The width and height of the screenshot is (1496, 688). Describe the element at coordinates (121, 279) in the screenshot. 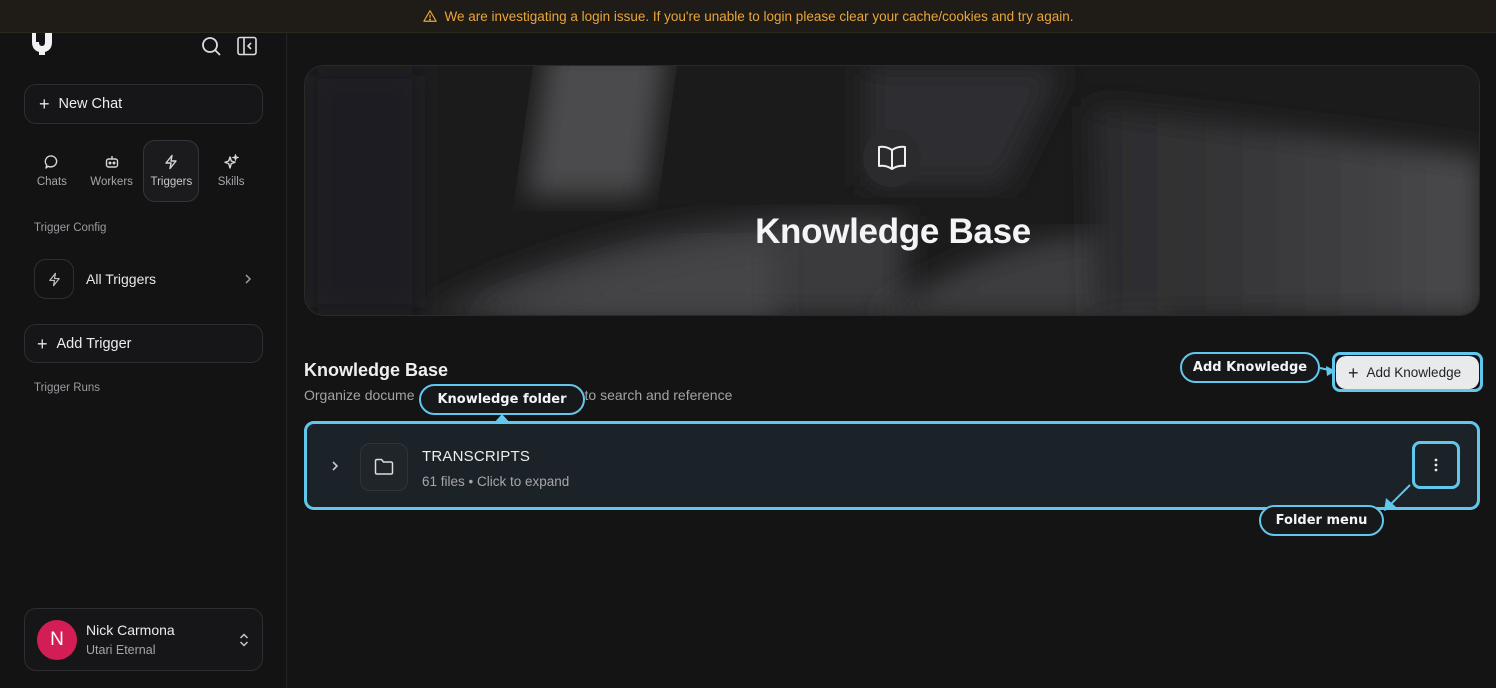

I see `all-triggers-label: All Triggers` at that location.